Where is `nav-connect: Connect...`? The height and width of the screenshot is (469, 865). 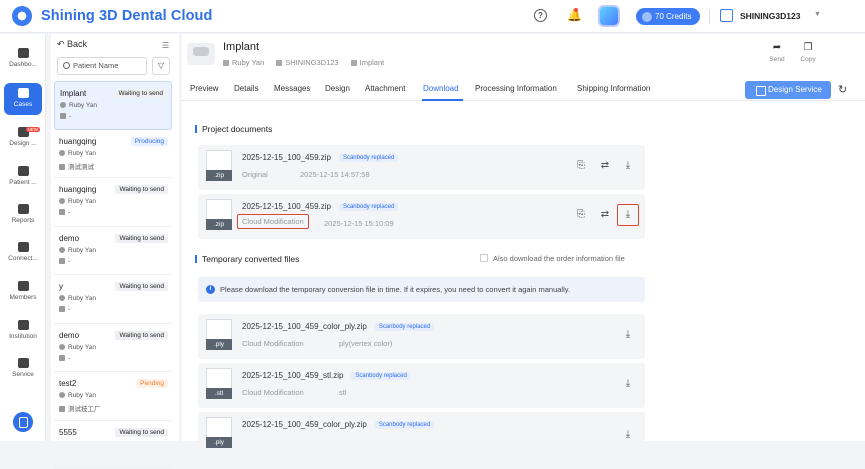
nav-connect: Connect... is located at coordinates (23, 259).